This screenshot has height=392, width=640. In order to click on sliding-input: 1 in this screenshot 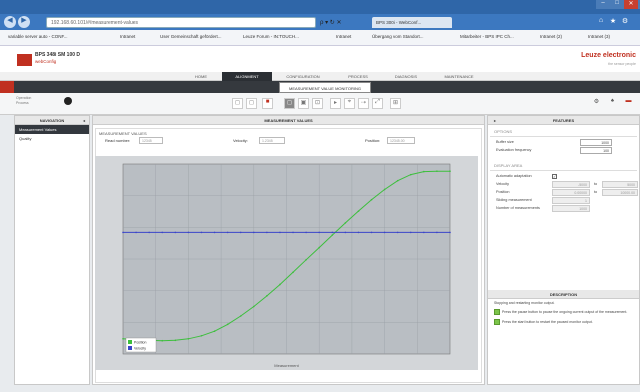, I will do `click(571, 200)`.